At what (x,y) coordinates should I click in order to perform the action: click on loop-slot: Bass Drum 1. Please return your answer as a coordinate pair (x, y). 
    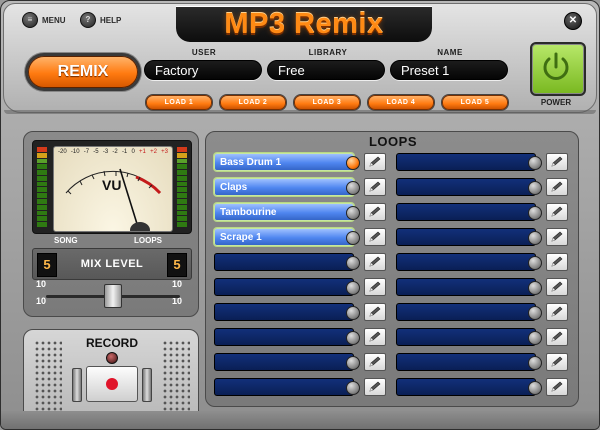
    Looking at the image, I should click on (300, 163).